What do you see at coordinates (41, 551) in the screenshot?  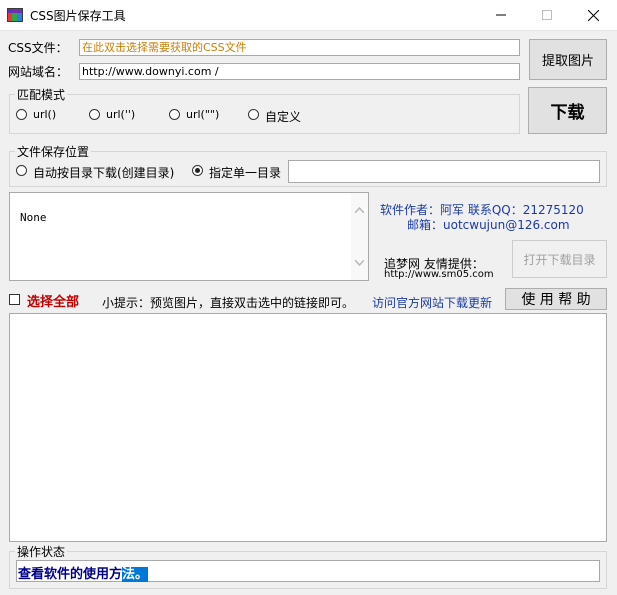 I see `status-title: 操作状态` at bounding box center [41, 551].